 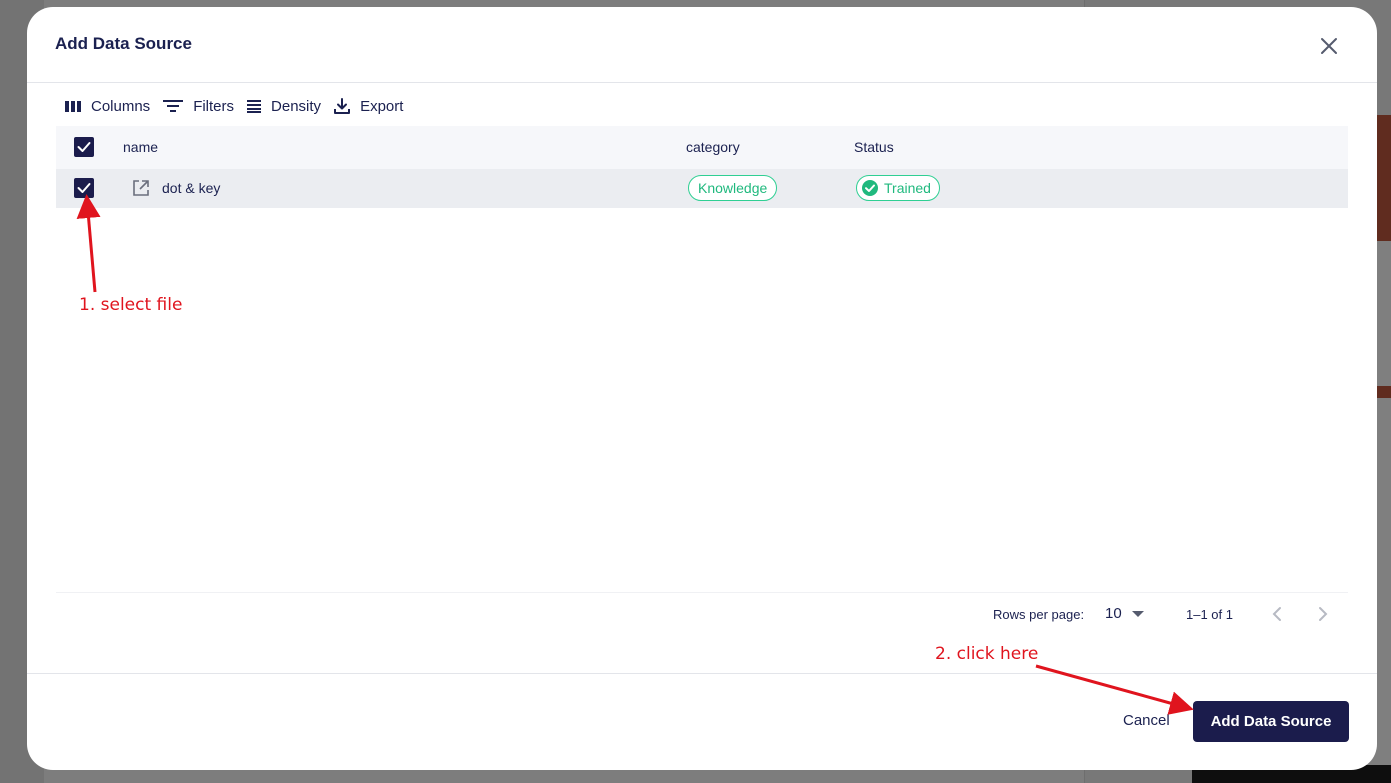 I want to click on rows-per-page-text: Rows per page:, so click(x=1039, y=614).